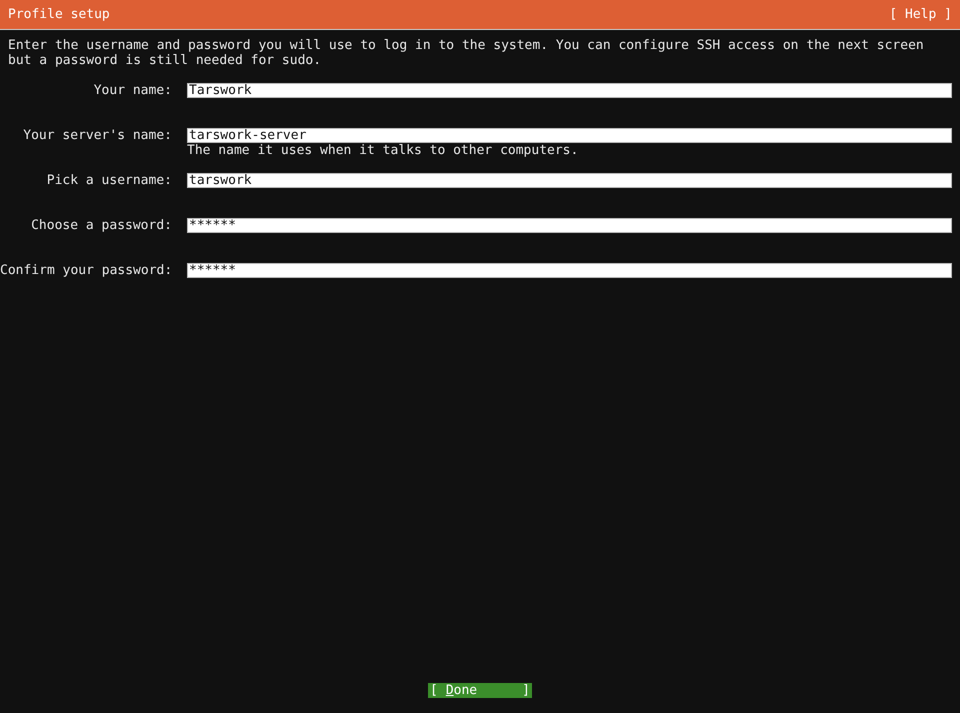 The image size is (960, 713). Describe the element at coordinates (569, 135) in the screenshot. I see `input-field: tarswork-server` at that location.